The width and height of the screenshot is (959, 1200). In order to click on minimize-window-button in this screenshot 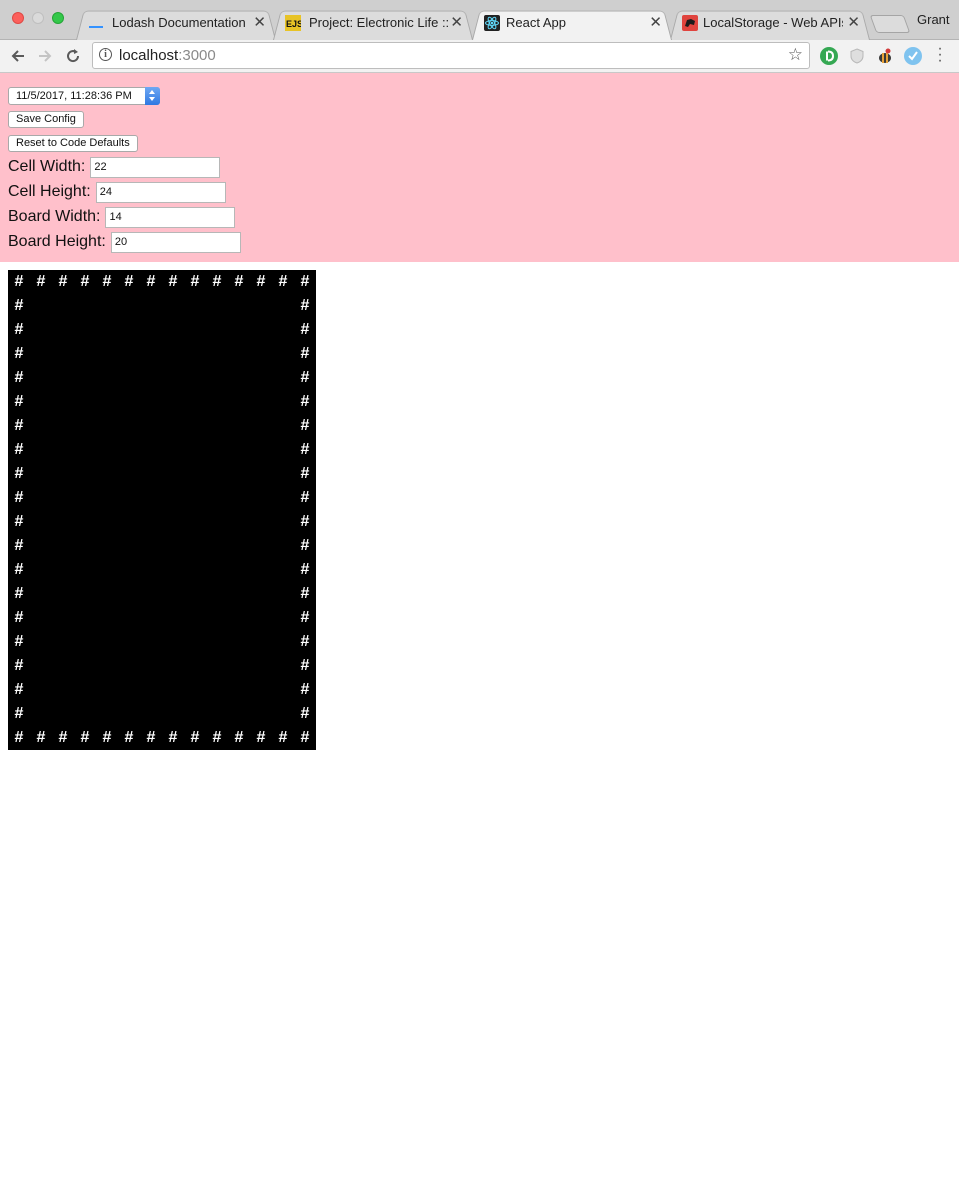, I will do `click(38, 18)`.